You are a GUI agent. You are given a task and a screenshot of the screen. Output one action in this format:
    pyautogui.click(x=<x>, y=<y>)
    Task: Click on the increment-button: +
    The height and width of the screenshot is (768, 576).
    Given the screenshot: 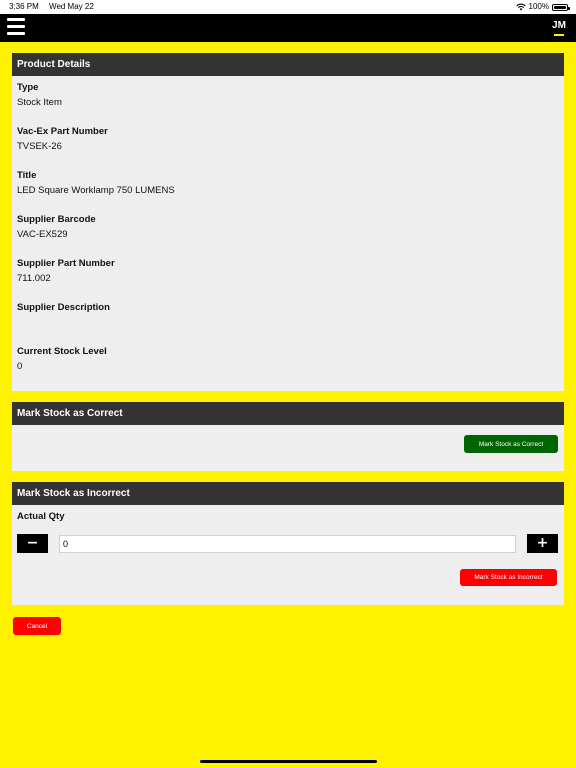 What is the action you would take?
    pyautogui.click(x=542, y=543)
    